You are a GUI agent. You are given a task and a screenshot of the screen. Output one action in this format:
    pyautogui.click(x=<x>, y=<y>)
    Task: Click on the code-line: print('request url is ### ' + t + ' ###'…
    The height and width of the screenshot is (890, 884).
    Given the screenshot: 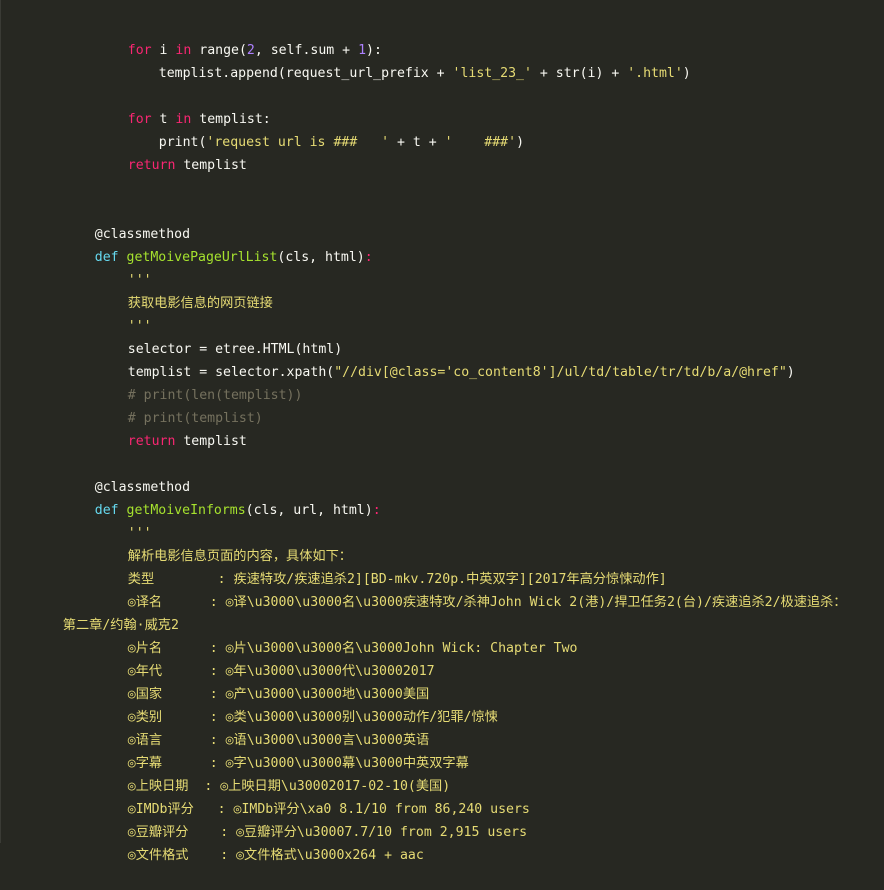 What is the action you would take?
    pyautogui.click(x=325, y=129)
    